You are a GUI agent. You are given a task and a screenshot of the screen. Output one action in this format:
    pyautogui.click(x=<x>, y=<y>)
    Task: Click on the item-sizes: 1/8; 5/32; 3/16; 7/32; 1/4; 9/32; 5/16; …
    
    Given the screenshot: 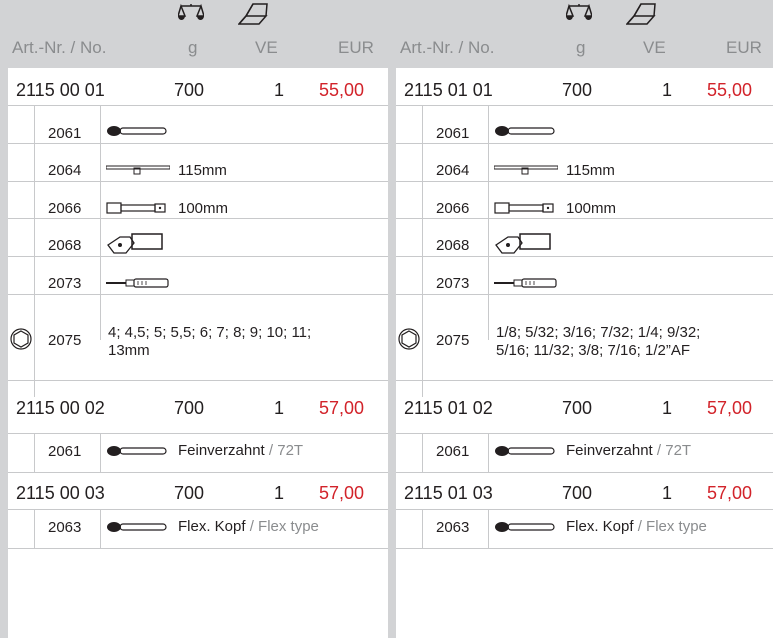 What is the action you would take?
    pyautogui.click(x=598, y=342)
    